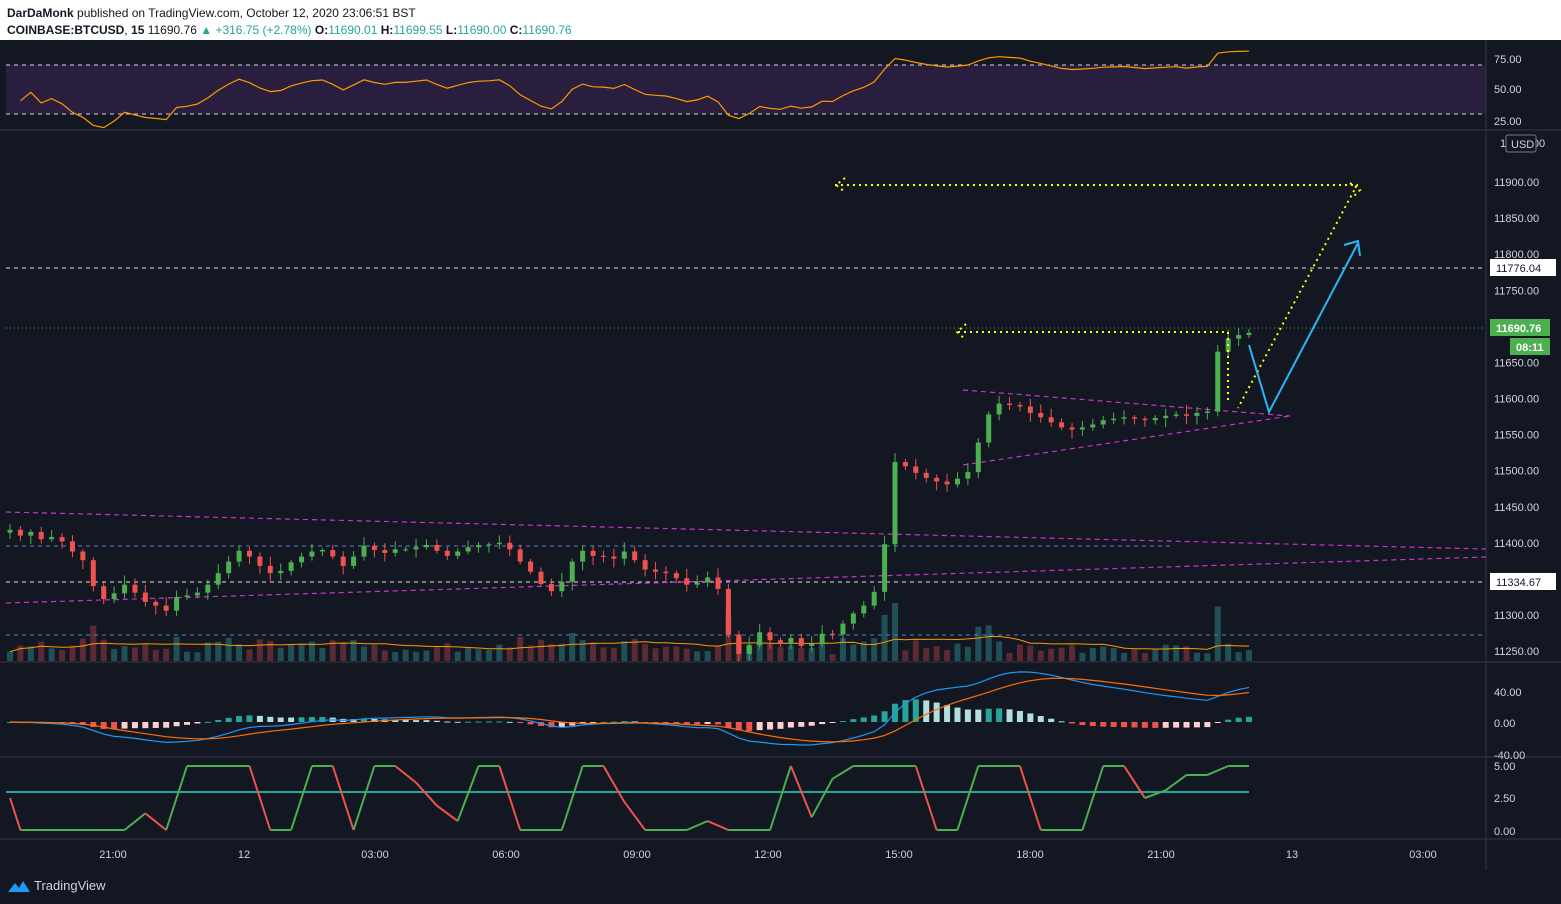  What do you see at coordinates (65, 30) in the screenshot?
I see `symbol-name: COINBASE:BTCUSD` at bounding box center [65, 30].